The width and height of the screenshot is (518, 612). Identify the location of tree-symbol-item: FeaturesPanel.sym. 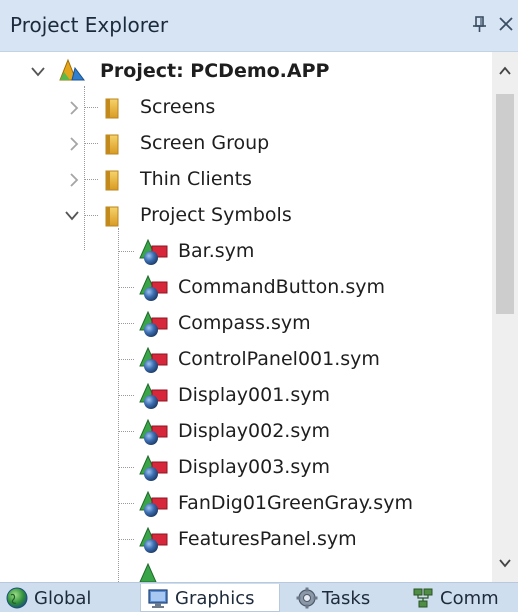
(246, 540).